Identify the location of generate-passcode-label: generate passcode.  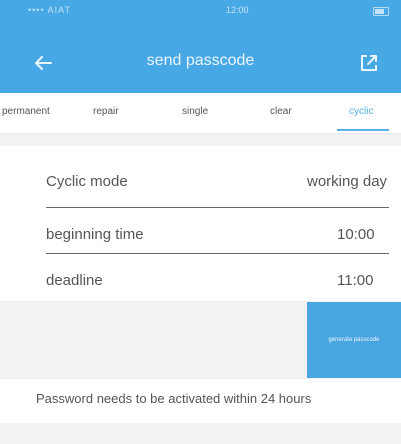
(354, 340).